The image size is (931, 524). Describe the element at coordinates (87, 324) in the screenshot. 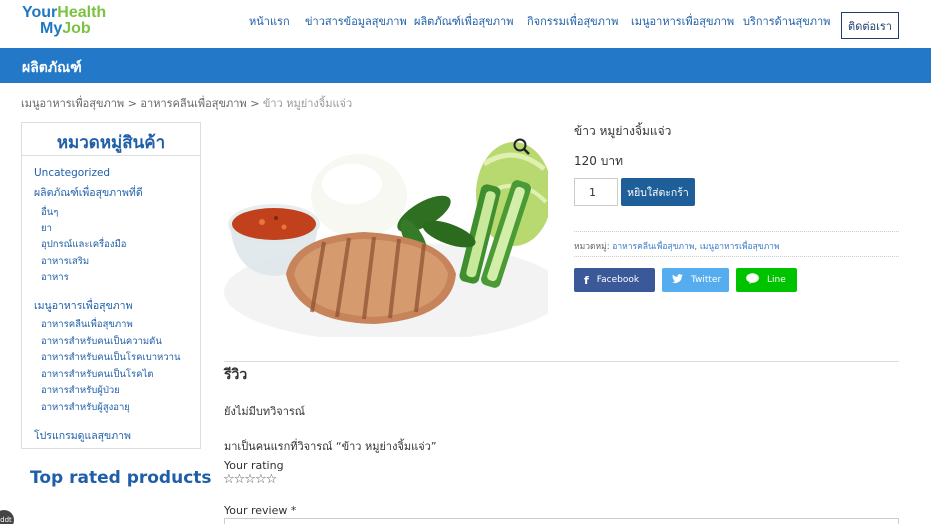

I see `category-subitem: อาหารคลีนเพื่อสุขภาพ` at that location.